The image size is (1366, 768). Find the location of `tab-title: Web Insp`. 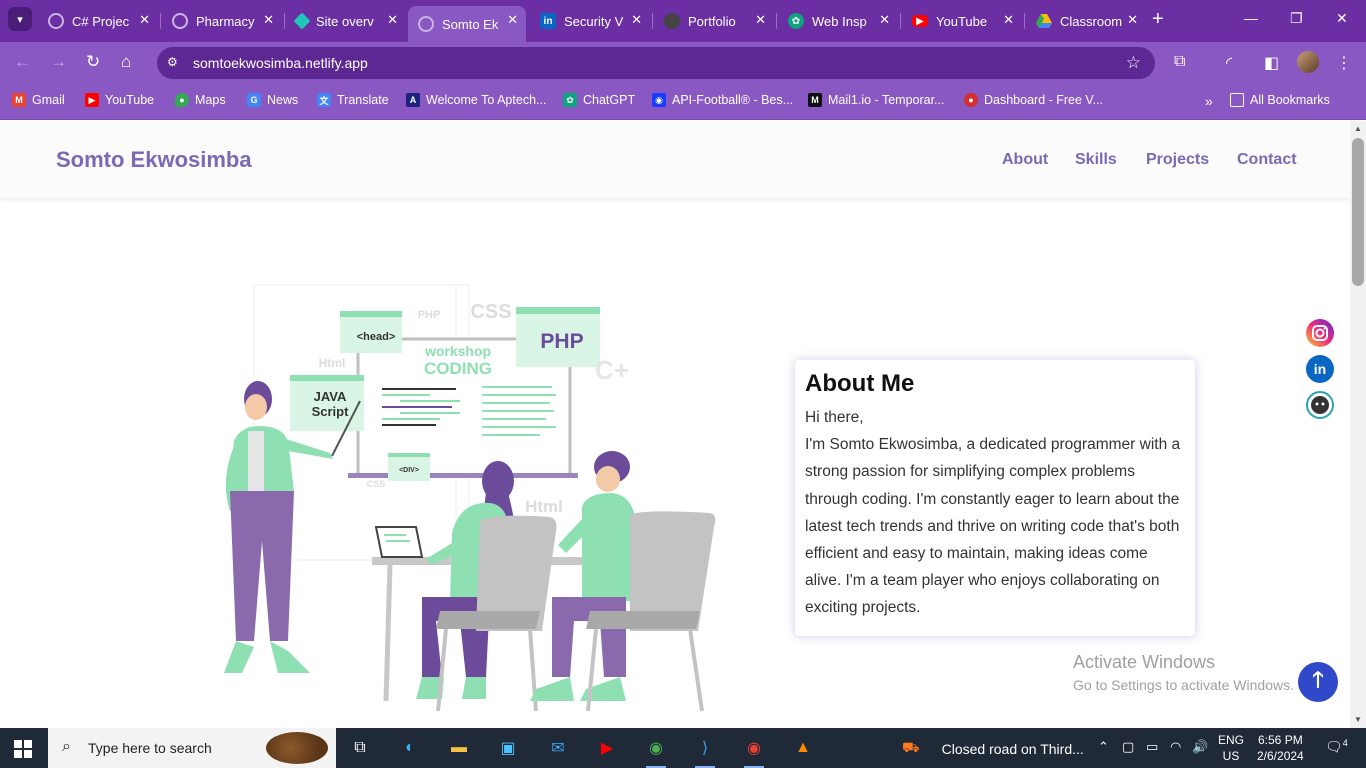

tab-title: Web Insp is located at coordinates (839, 21).